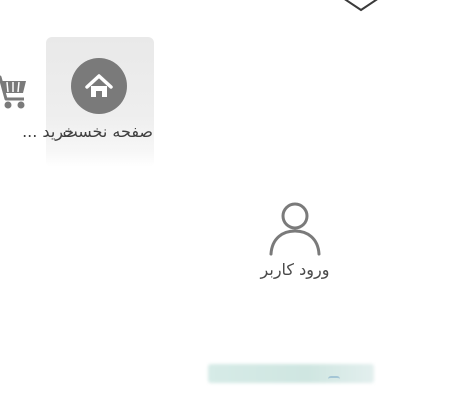 This screenshot has width=460, height=401. I want to click on login-label: ورود کاربر, so click(295, 269).